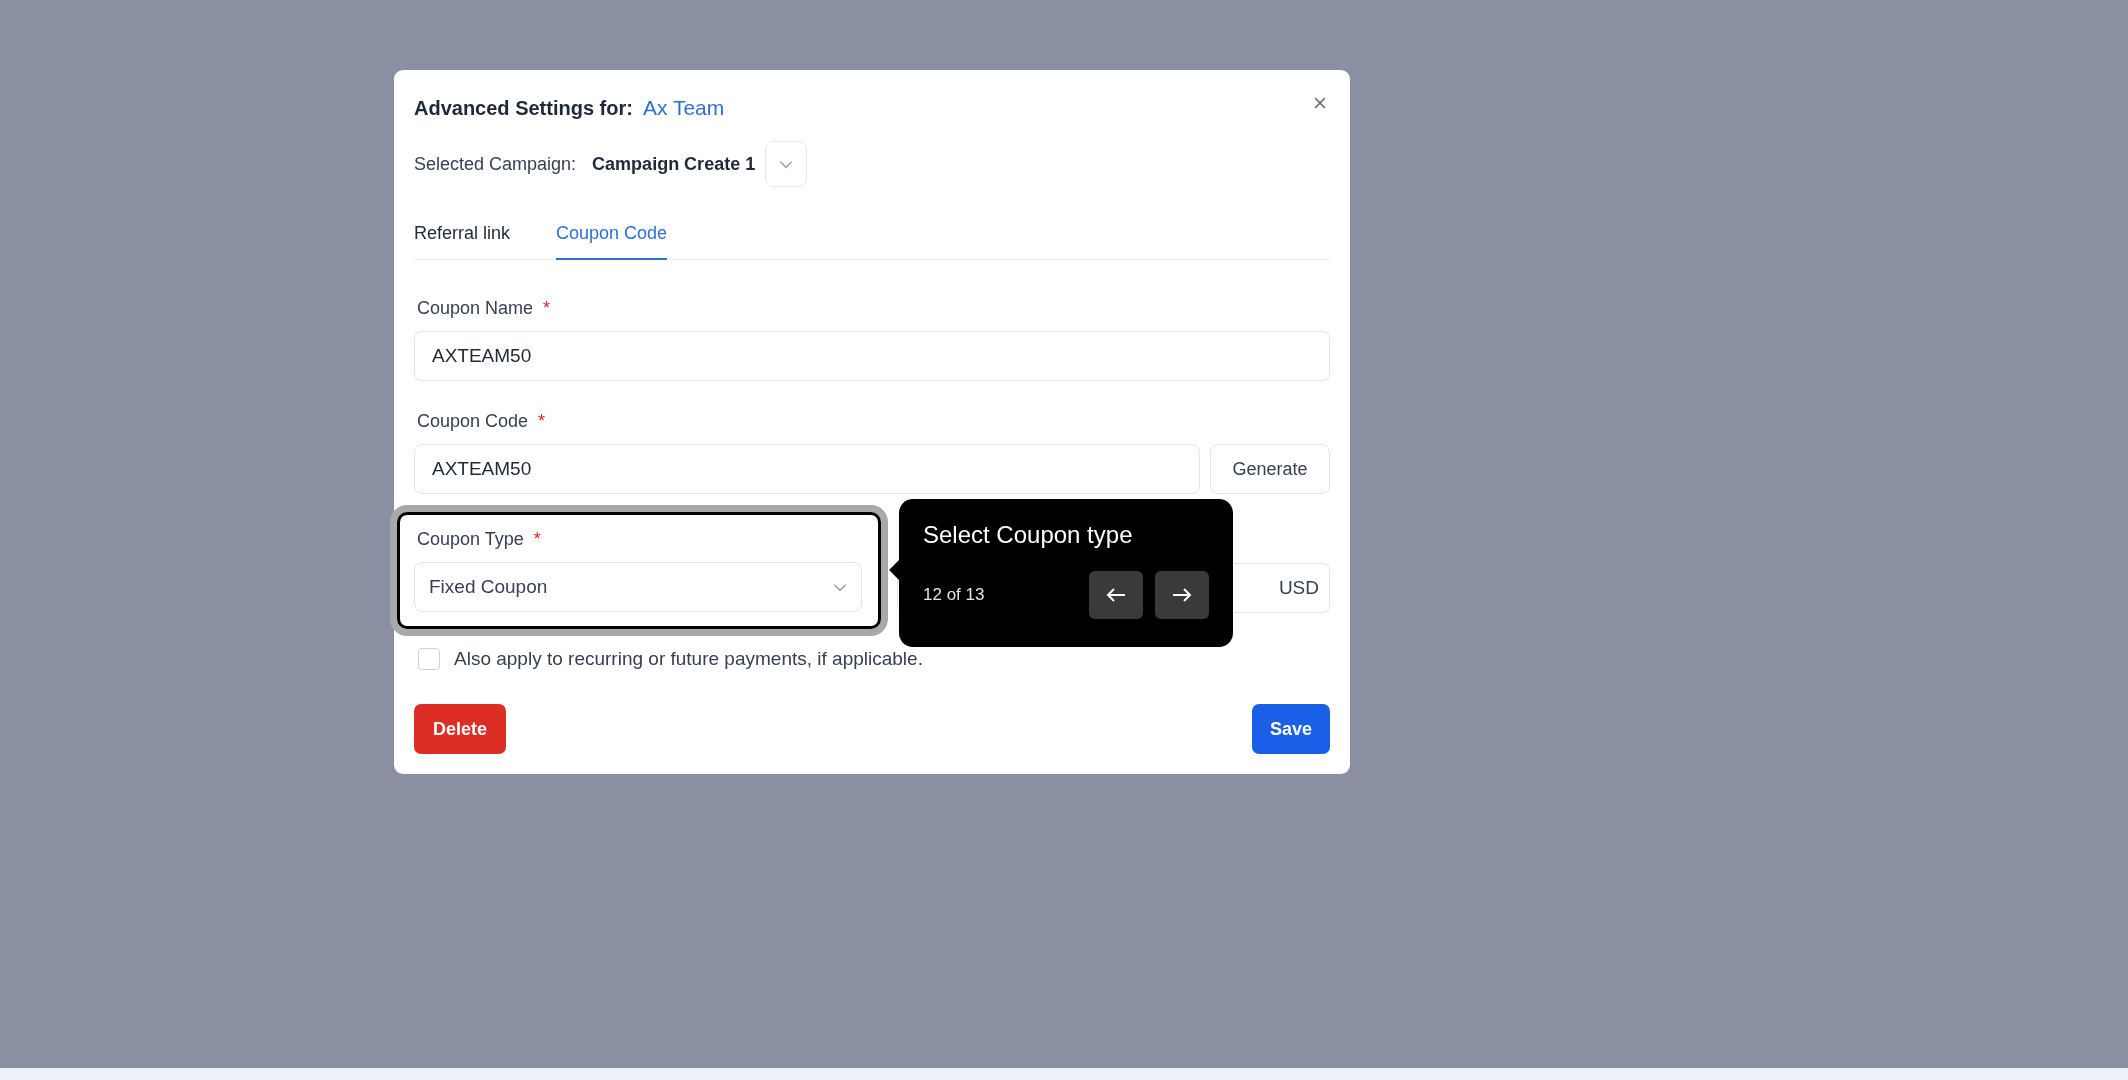  What do you see at coordinates (688, 659) in the screenshot?
I see `checkbox-label: Also apply to recurring or future payments, if applicable.` at bounding box center [688, 659].